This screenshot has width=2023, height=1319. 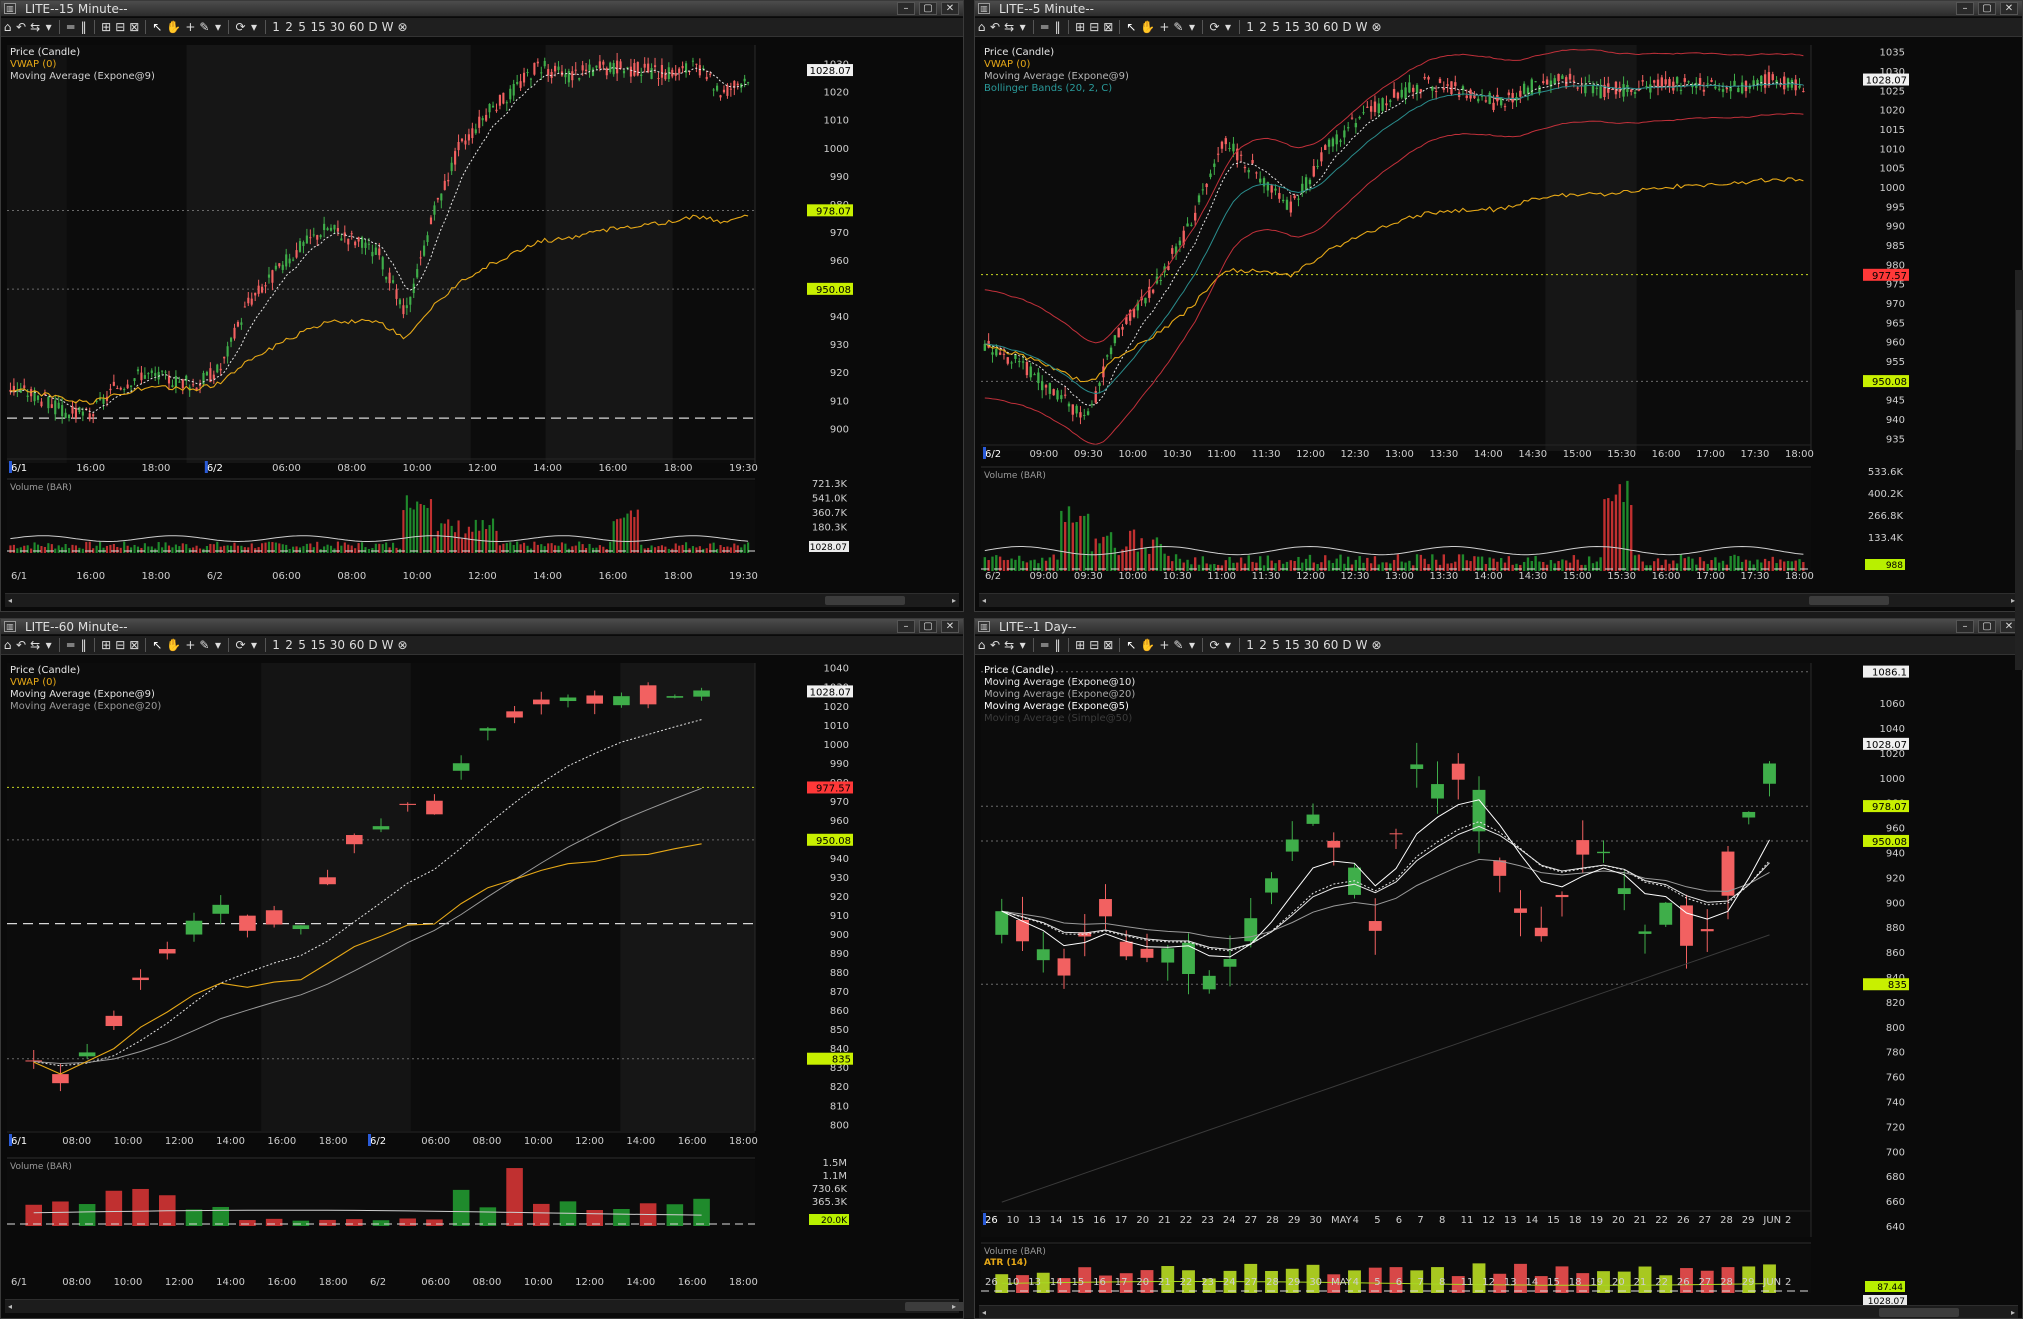 What do you see at coordinates (1498, 627) in the screenshot?
I see `window-titlebar: ▥ LITE--1 Day-- – ▢ ✕` at bounding box center [1498, 627].